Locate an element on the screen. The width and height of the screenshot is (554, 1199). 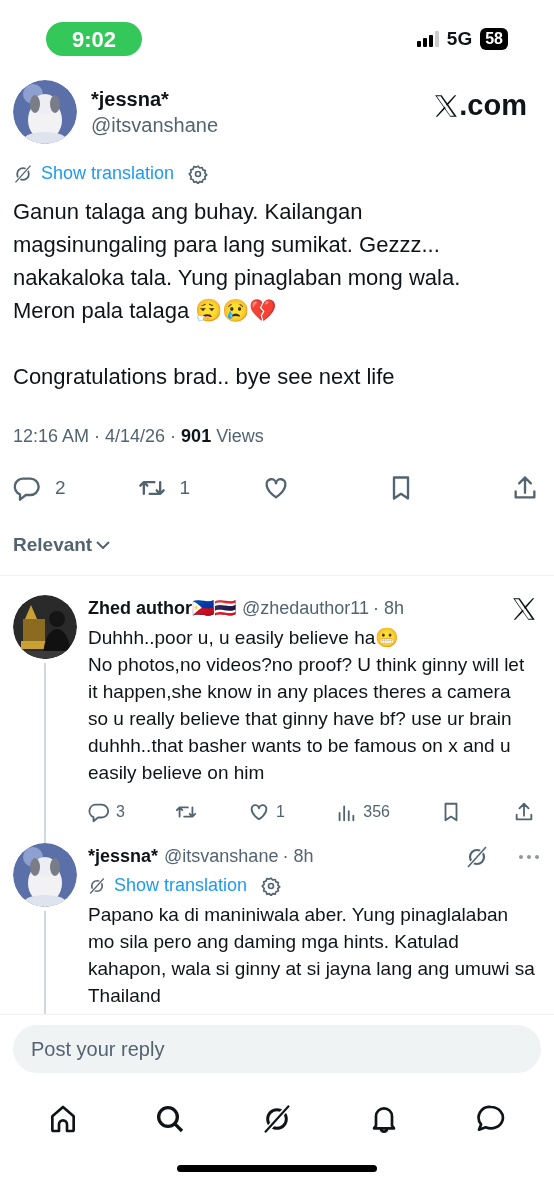
action-count: 3 is located at coordinates (120, 812).